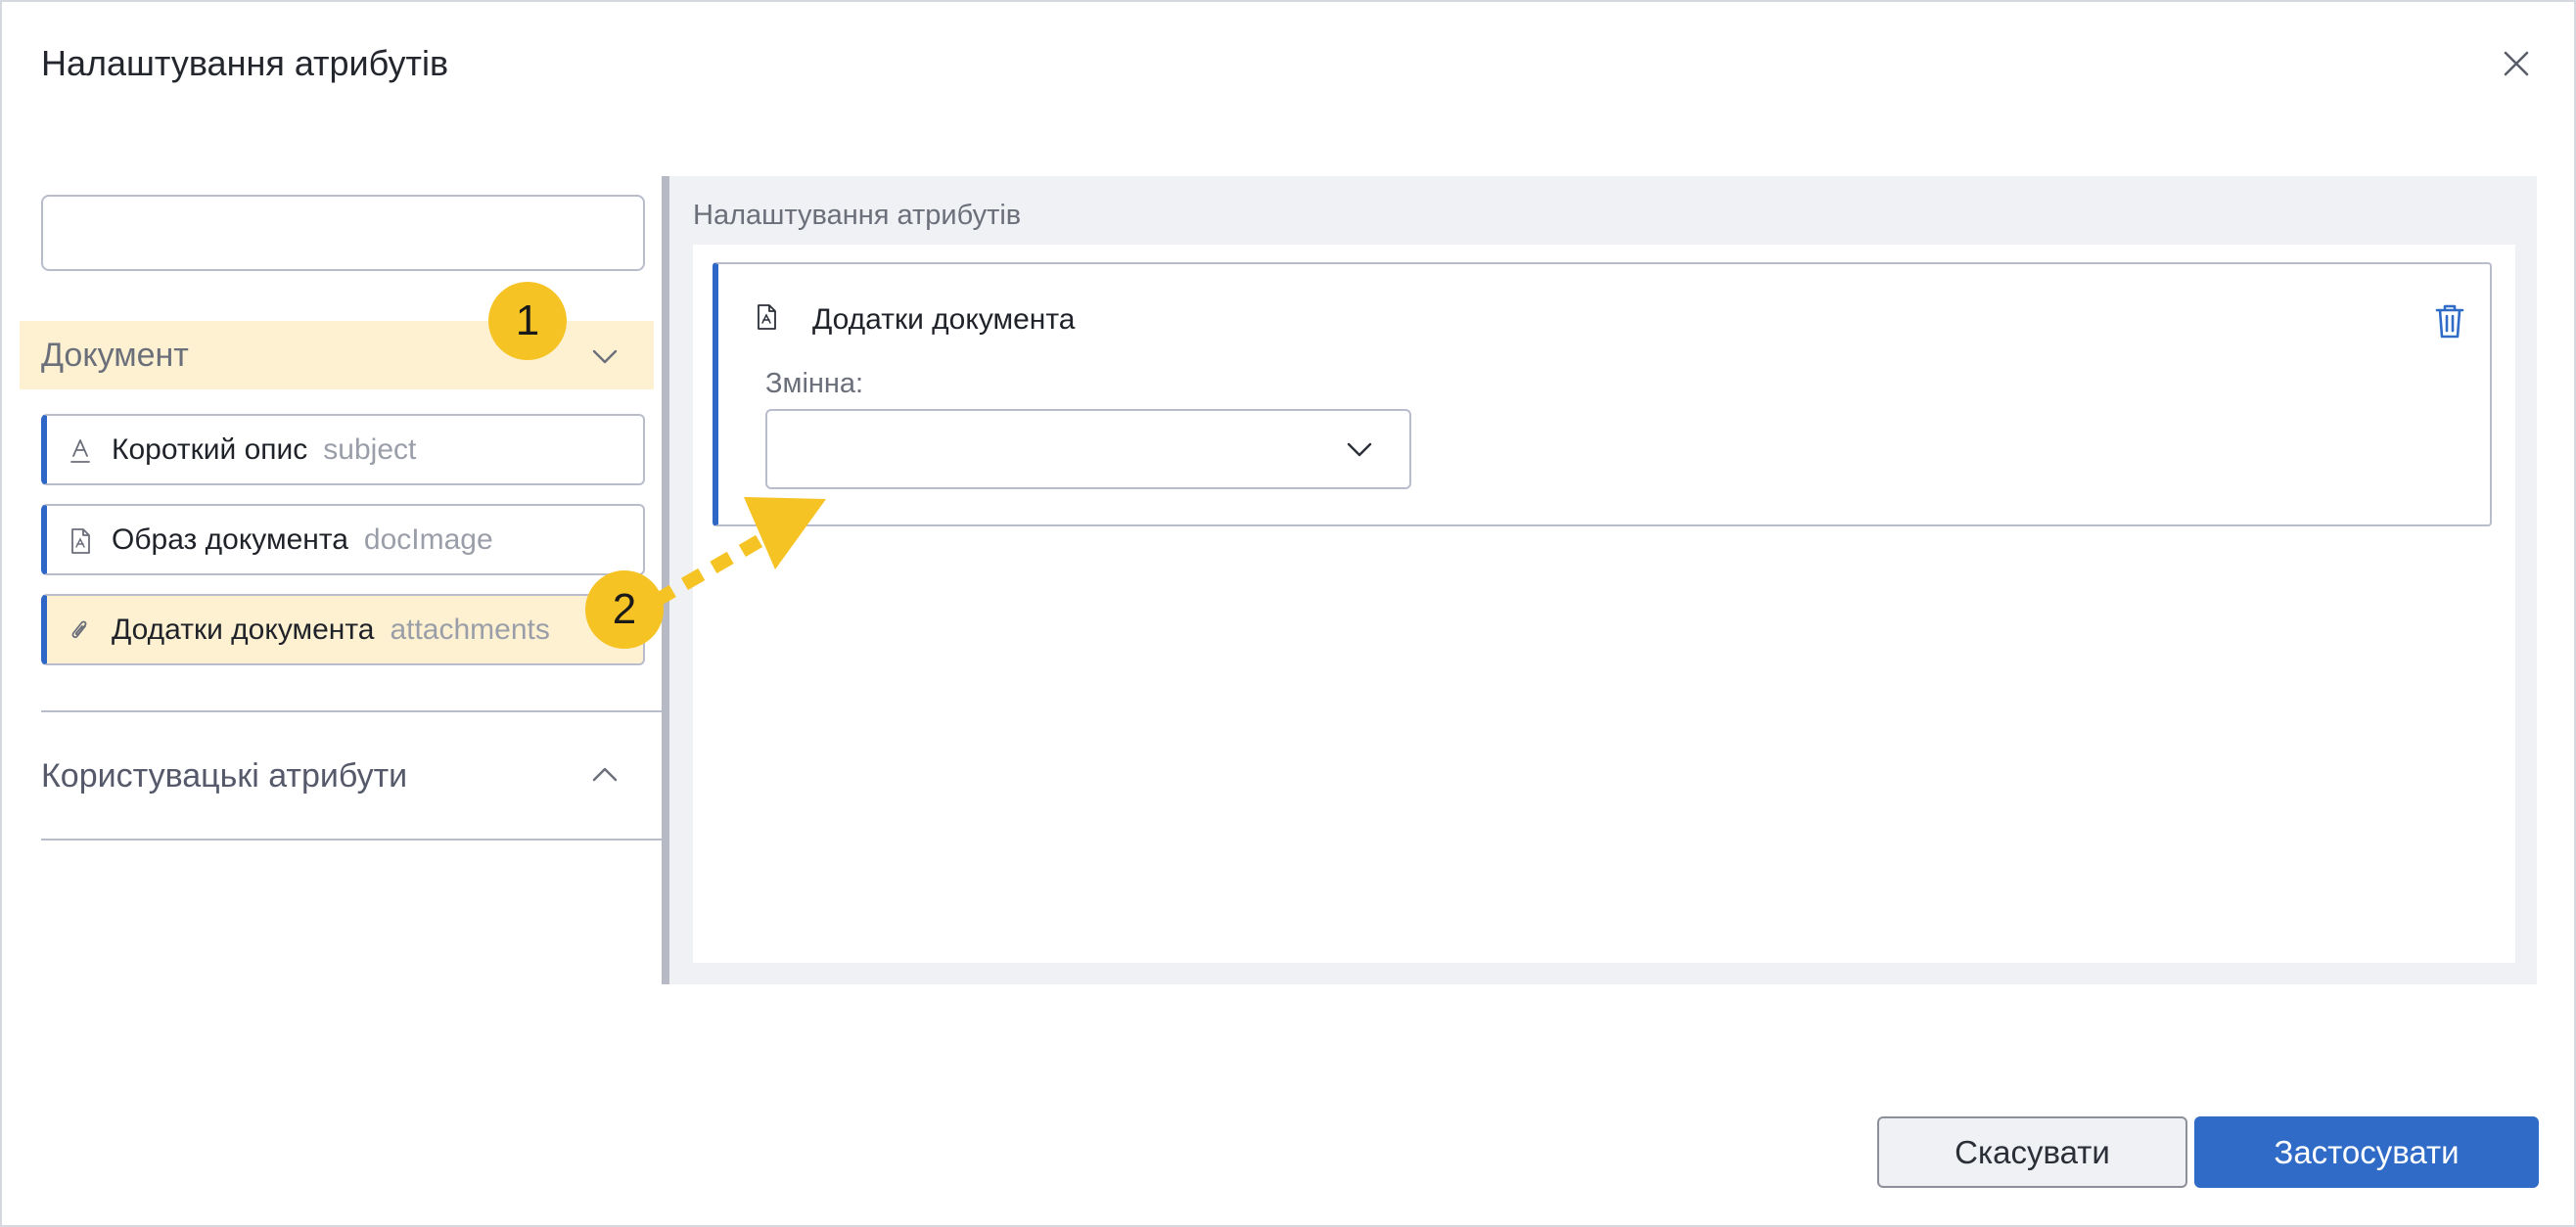 The image size is (2576, 1227). What do you see at coordinates (80, 451) in the screenshot?
I see `text-icon` at bounding box center [80, 451].